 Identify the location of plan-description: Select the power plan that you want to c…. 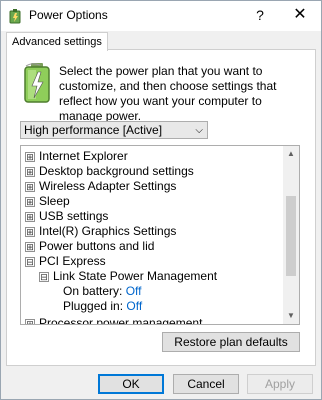
(168, 93).